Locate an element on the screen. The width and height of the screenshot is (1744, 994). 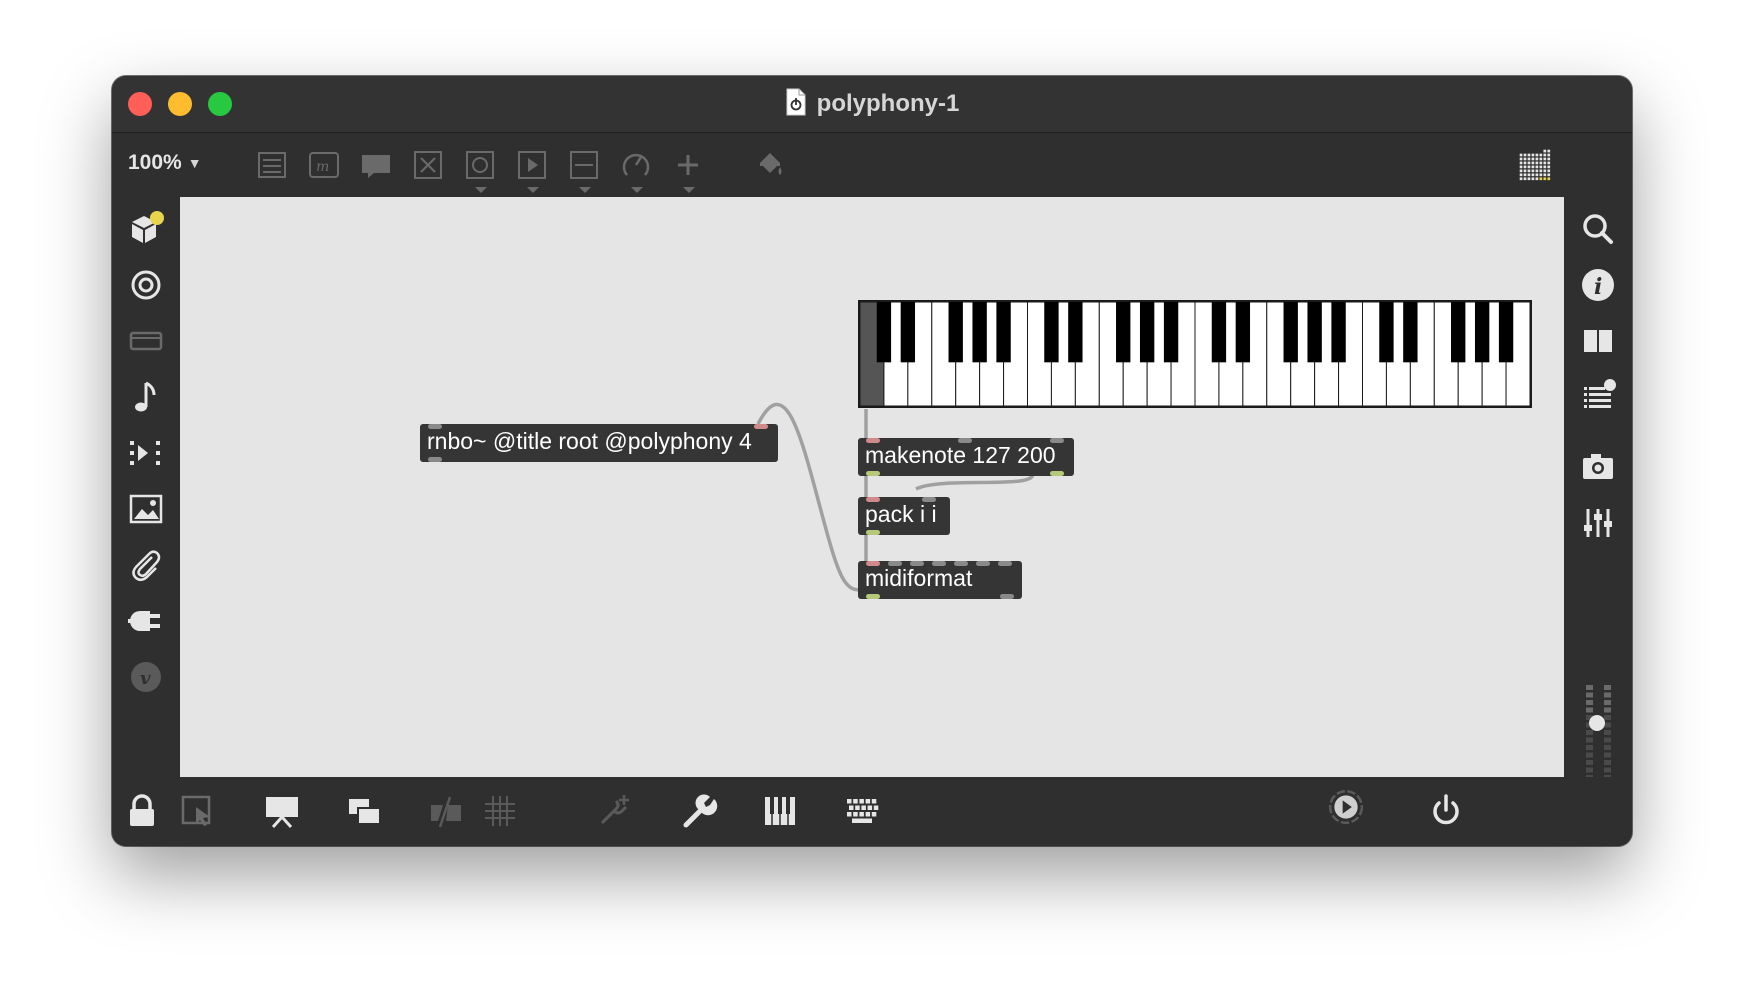
media-icon is located at coordinates (146, 341).